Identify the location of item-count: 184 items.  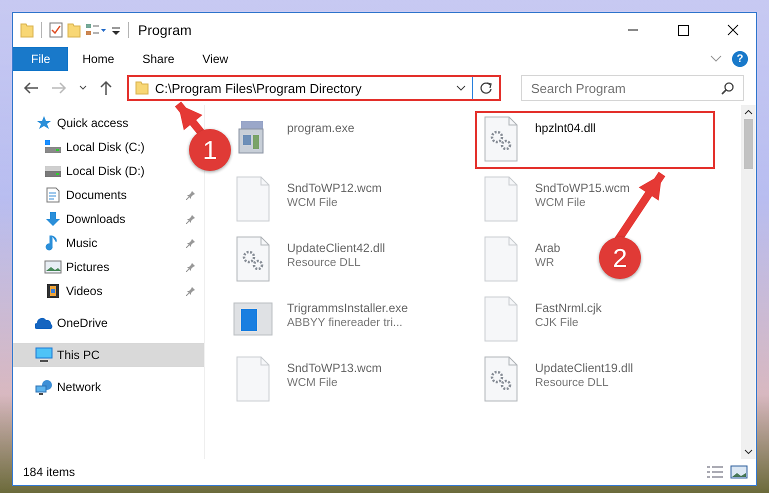
(49, 472).